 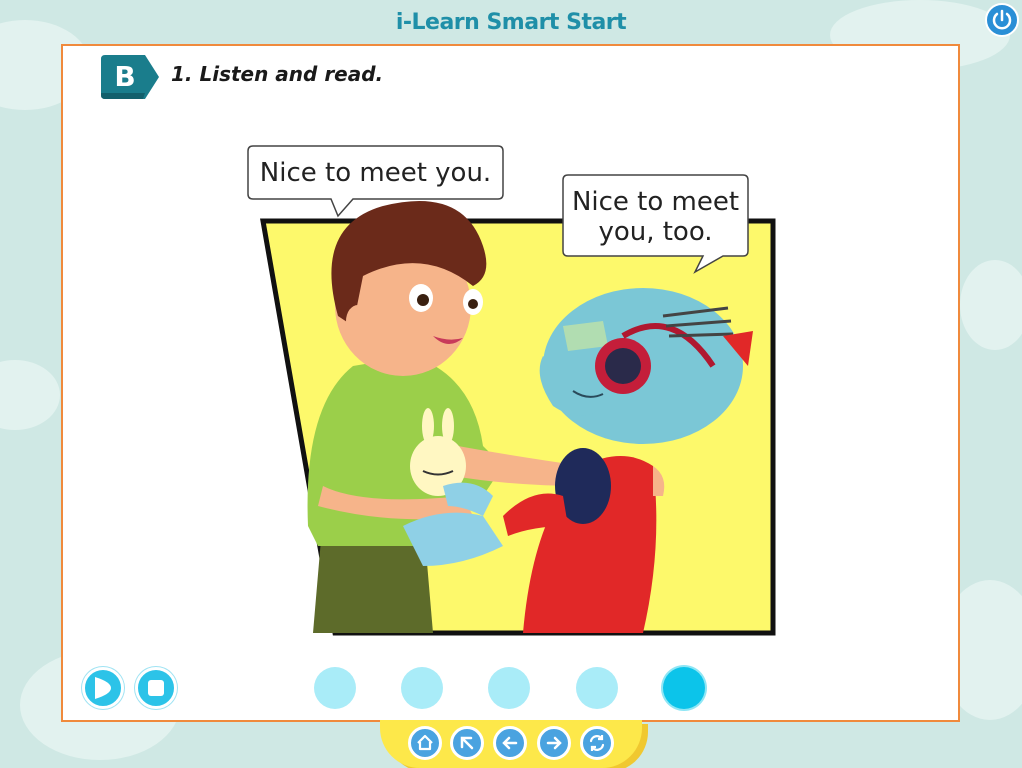 I want to click on navigation-tray, so click(x=511, y=744).